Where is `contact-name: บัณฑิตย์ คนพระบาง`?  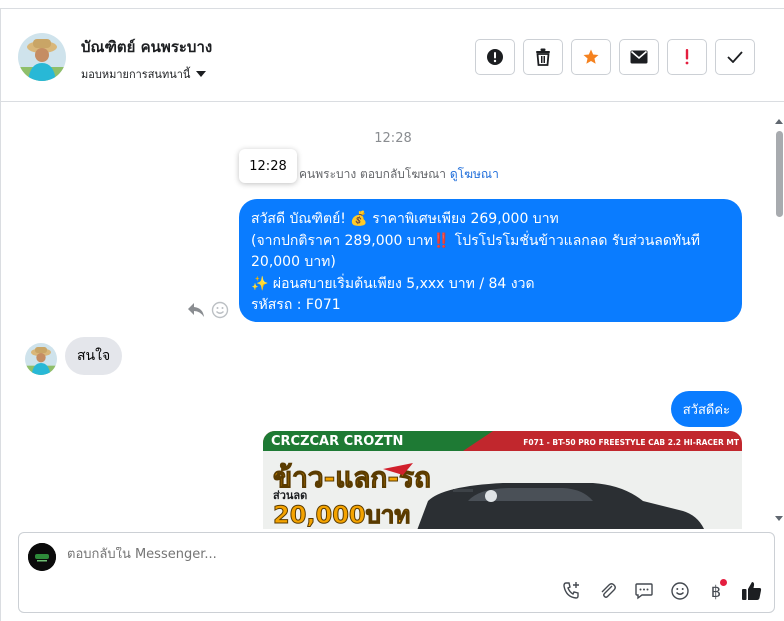 contact-name: บัณฑิตย์ คนพระบาง is located at coordinates (147, 47).